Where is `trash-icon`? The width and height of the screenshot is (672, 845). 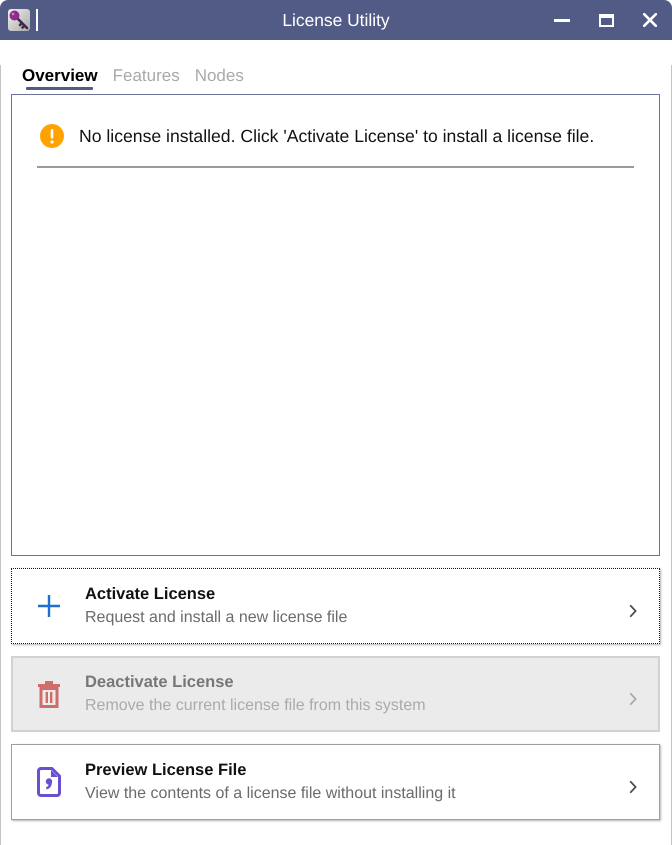
trash-icon is located at coordinates (49, 694).